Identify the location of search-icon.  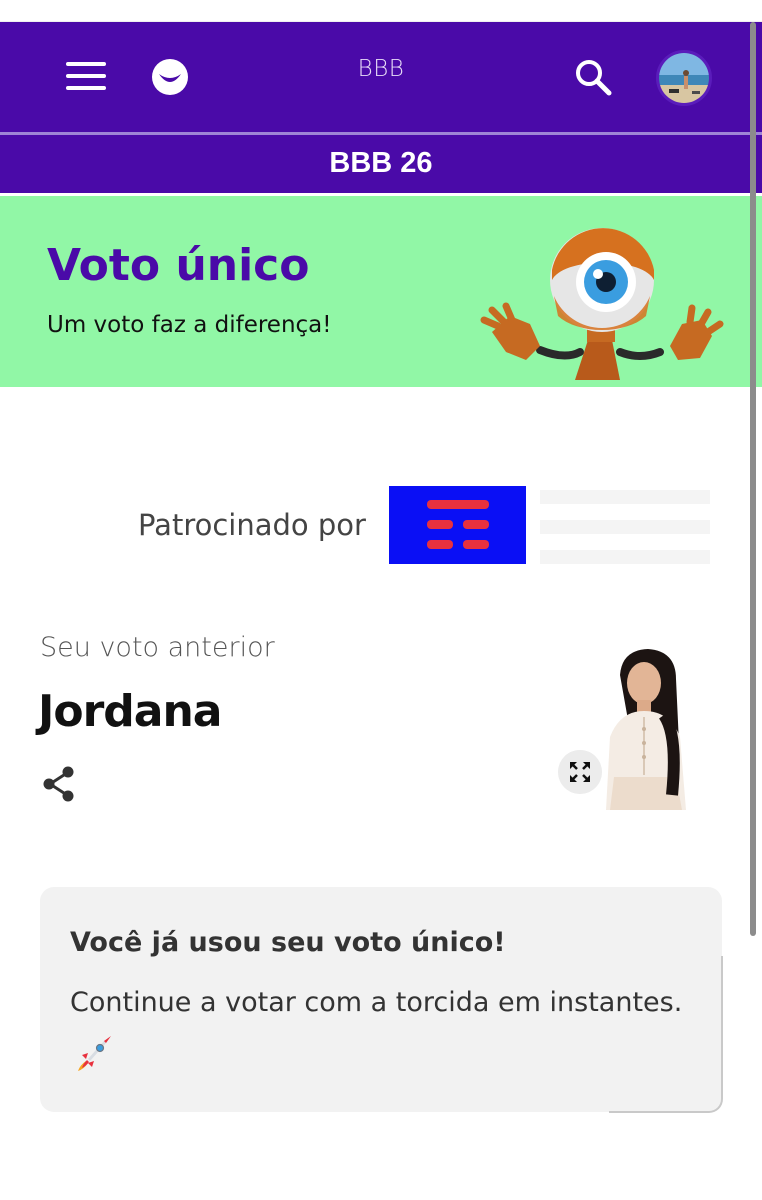
(593, 77).